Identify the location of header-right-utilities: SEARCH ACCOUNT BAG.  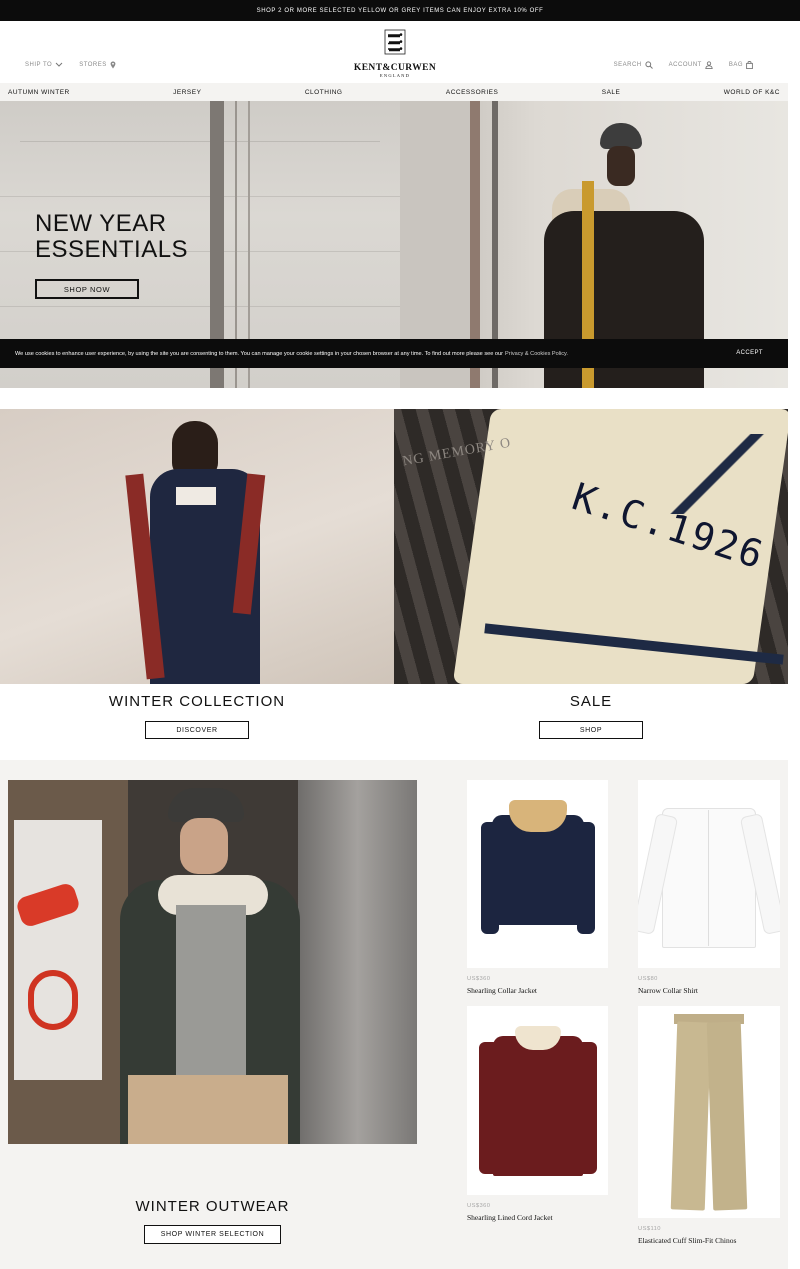
(683, 65).